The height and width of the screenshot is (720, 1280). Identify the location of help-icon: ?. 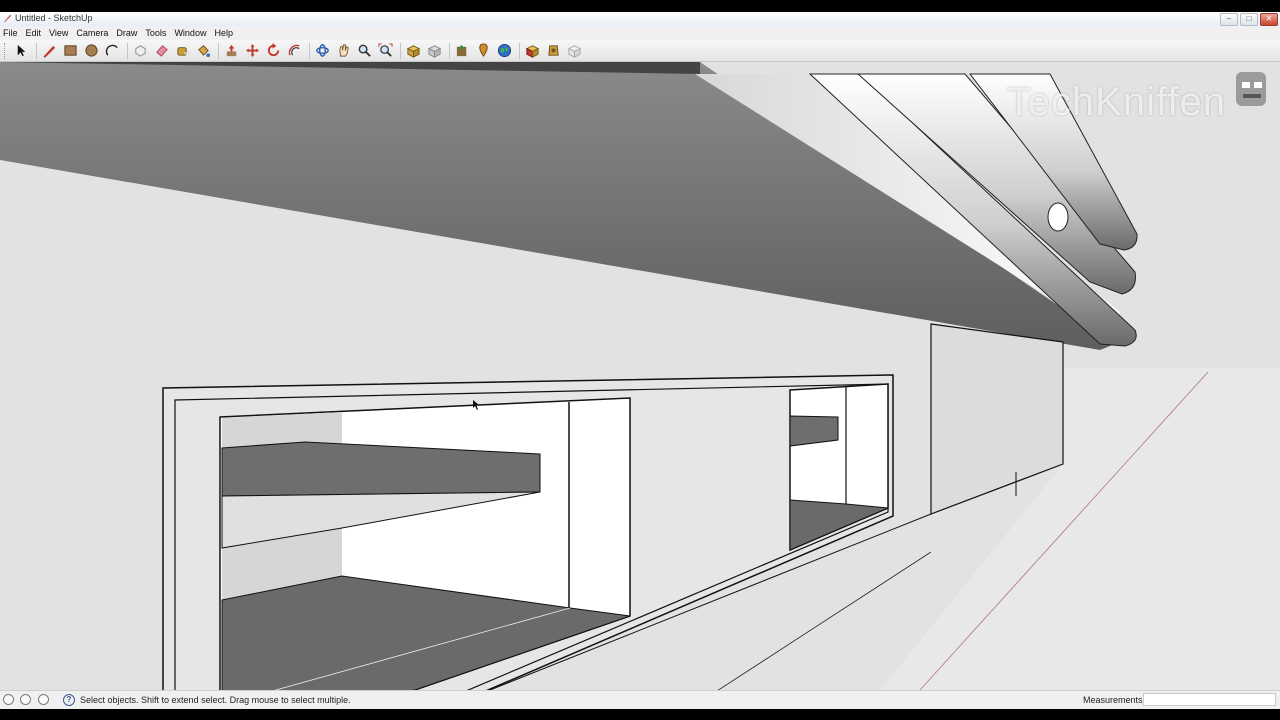
(69, 700).